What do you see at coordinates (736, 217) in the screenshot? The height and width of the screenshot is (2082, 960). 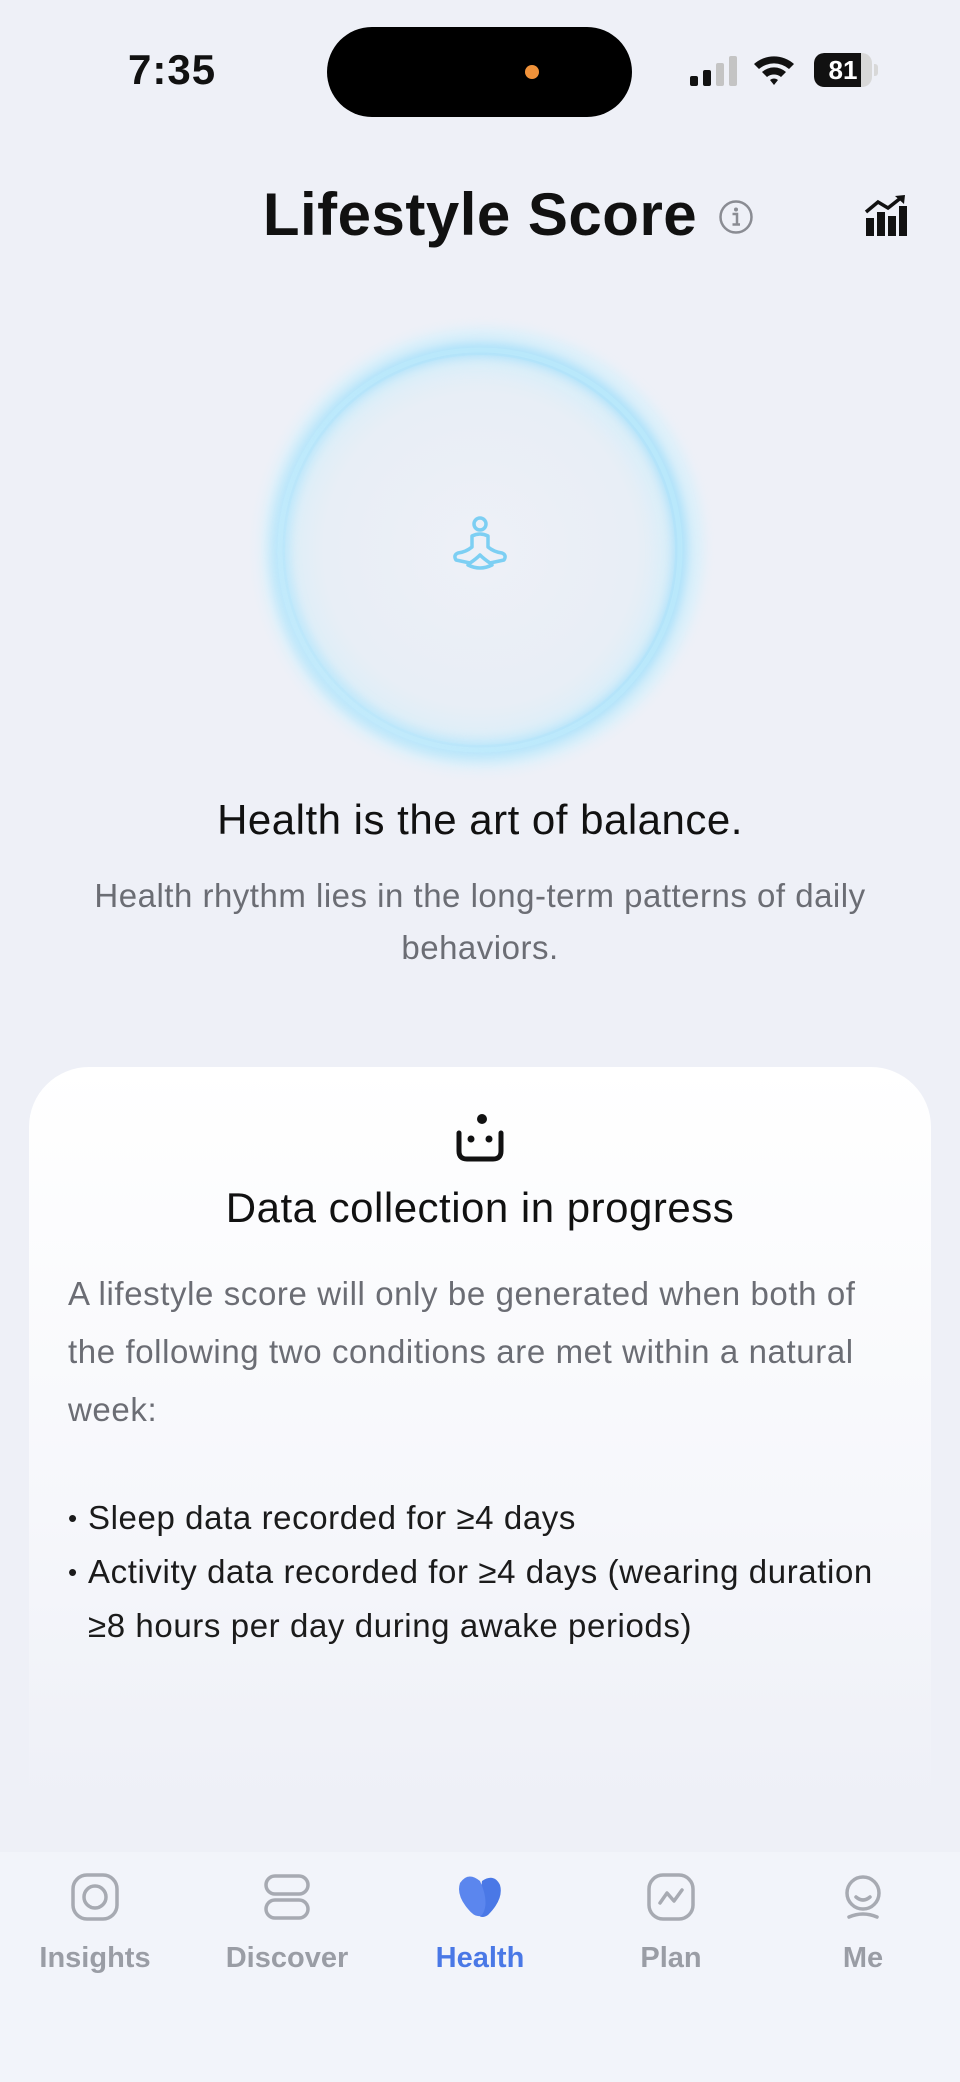 I see `info-icon` at bounding box center [736, 217].